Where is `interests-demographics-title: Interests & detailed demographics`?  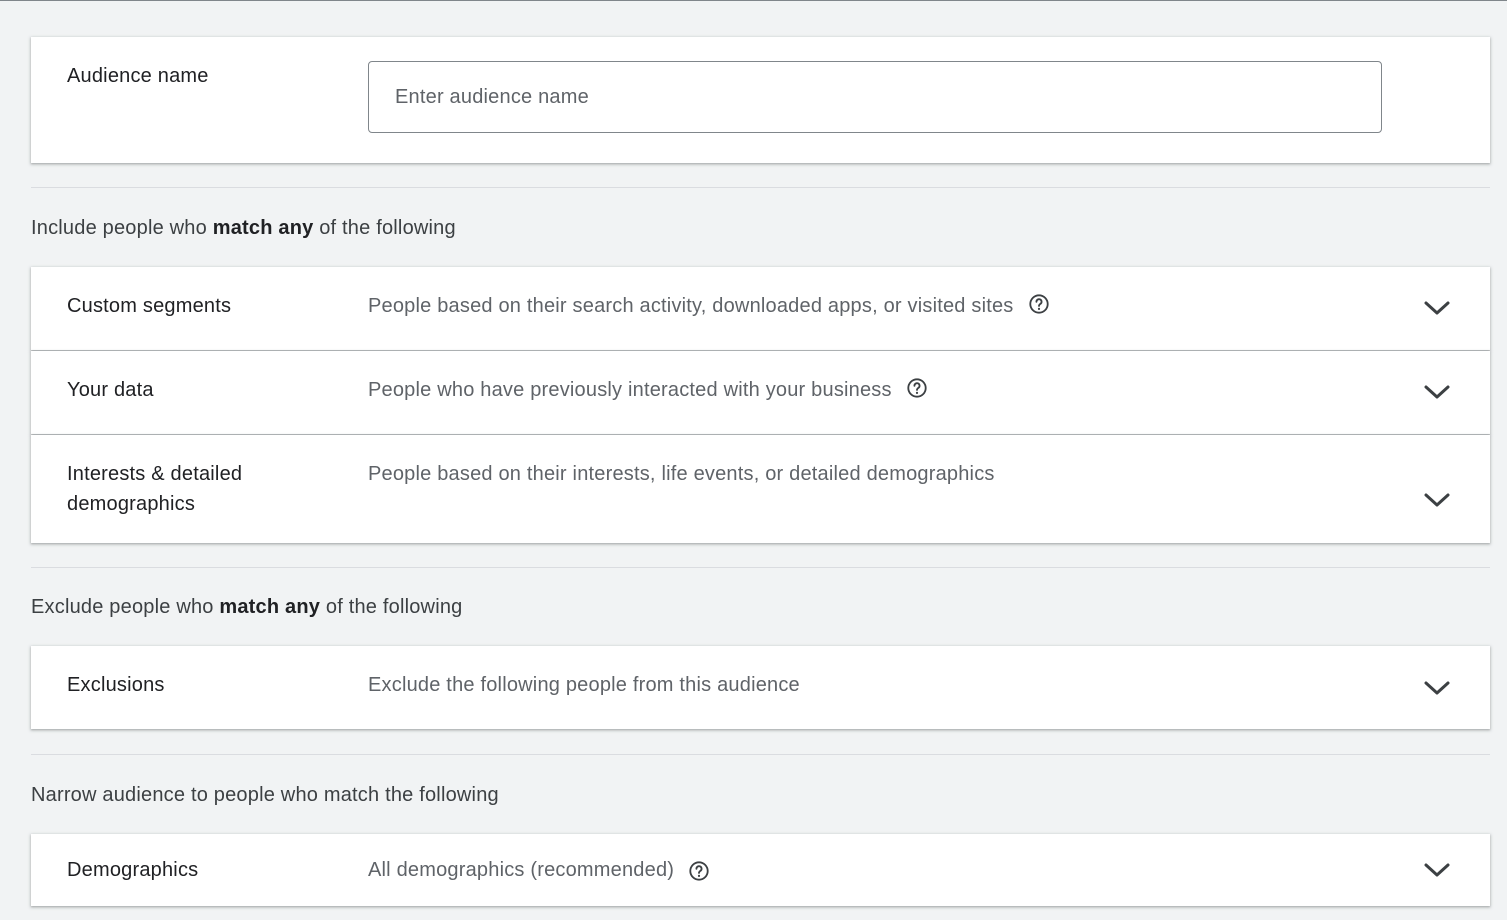 interests-demographics-title: Interests & detailed demographics is located at coordinates (154, 489).